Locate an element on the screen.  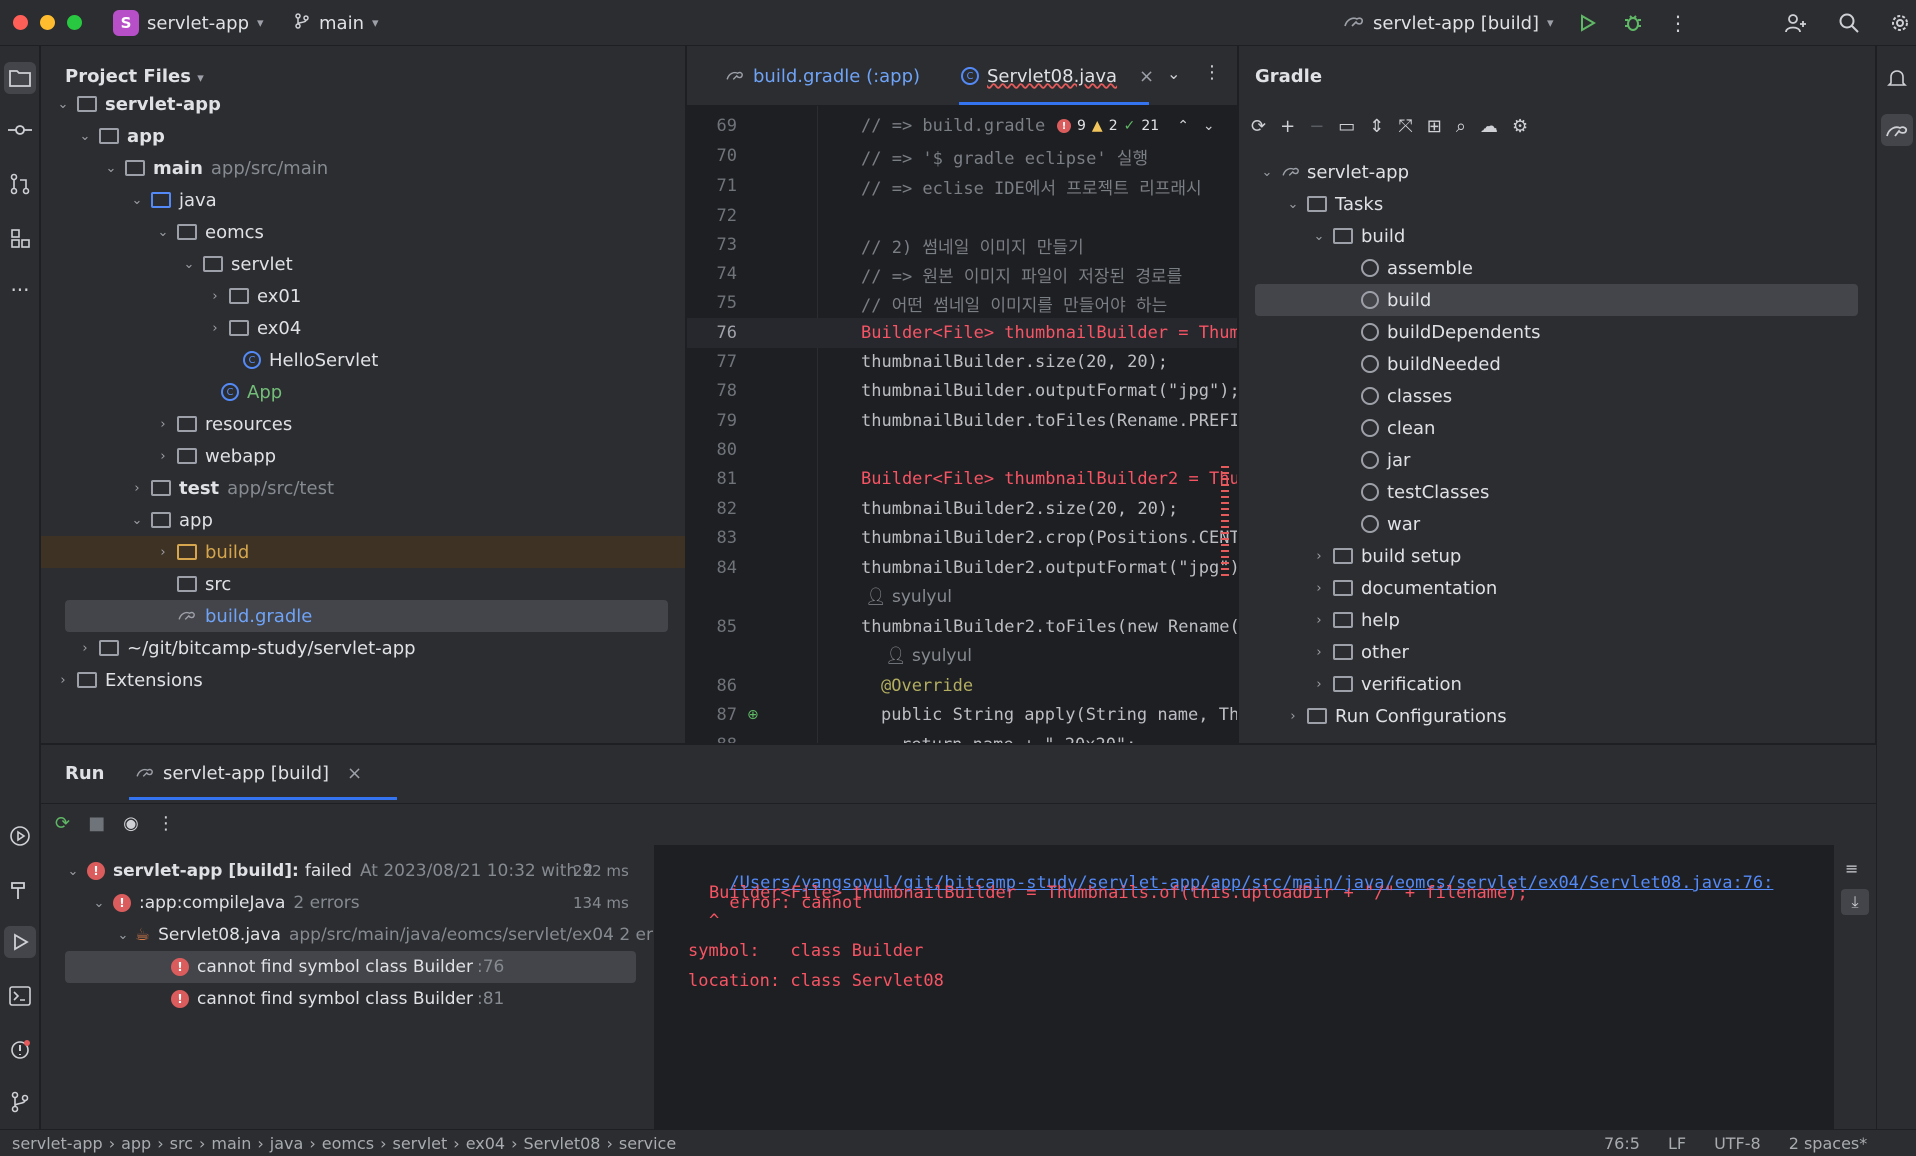
line-separator: LF is located at coordinates (1677, 1143).